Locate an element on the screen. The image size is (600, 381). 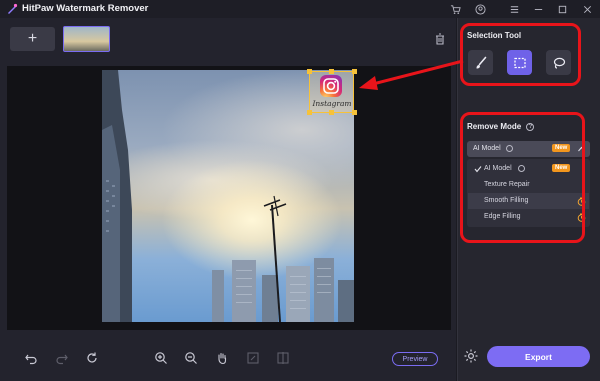
cart-icon is located at coordinates (455, 9).